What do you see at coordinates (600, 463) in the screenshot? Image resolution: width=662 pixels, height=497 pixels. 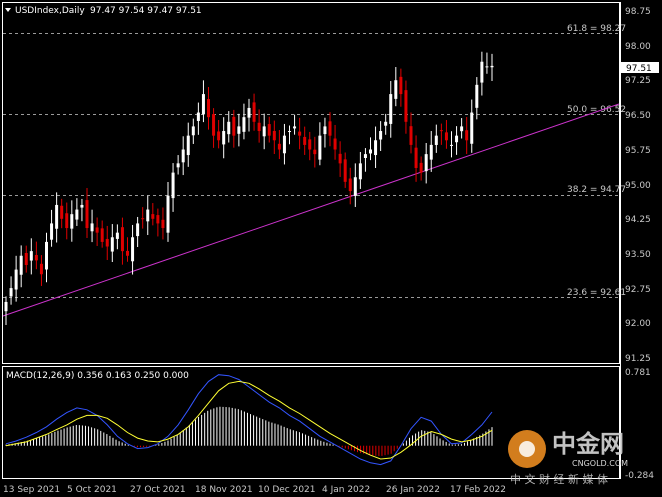 I see `cngold-url: CNGOLD.COM` at bounding box center [600, 463].